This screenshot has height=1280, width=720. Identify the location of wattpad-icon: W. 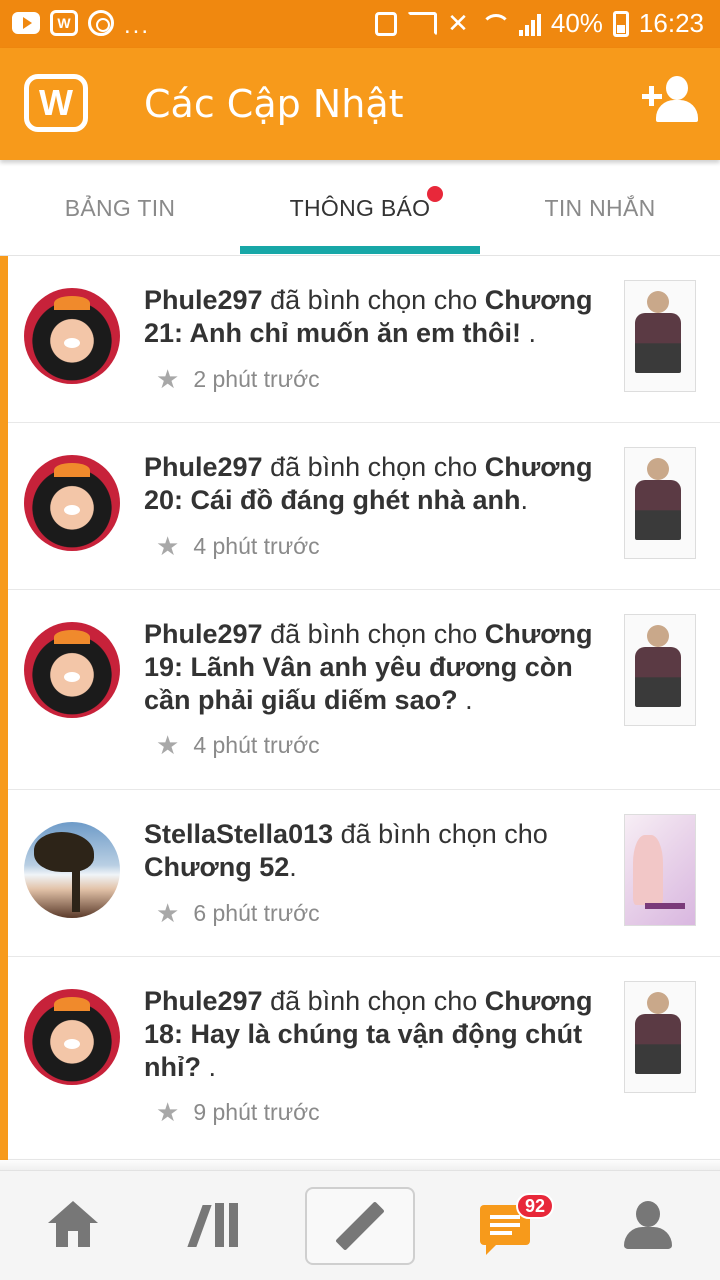
(64, 23).